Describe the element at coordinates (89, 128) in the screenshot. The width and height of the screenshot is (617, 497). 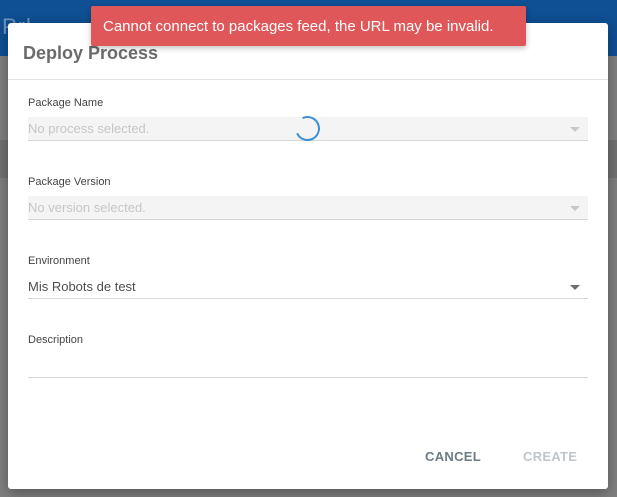
I see `package-name-value: No process selected.` at that location.